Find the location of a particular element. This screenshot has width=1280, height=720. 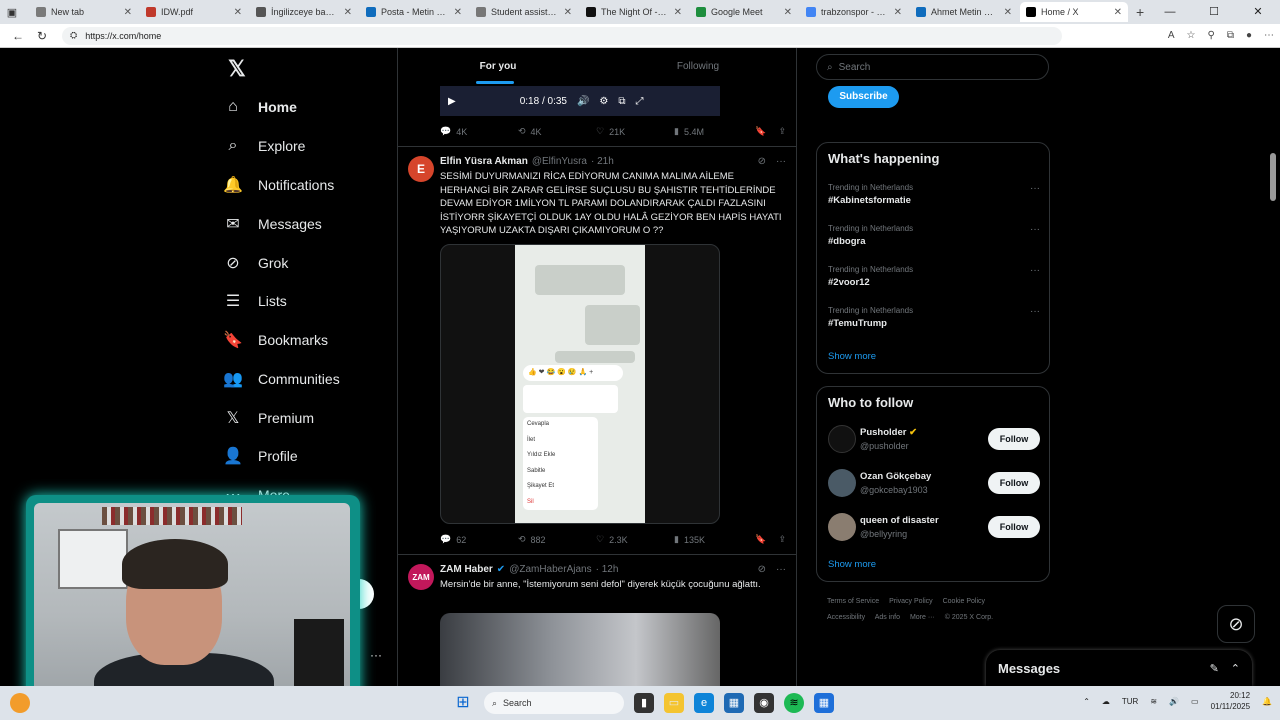

file-explorer-icon: ▭ is located at coordinates (674, 703).